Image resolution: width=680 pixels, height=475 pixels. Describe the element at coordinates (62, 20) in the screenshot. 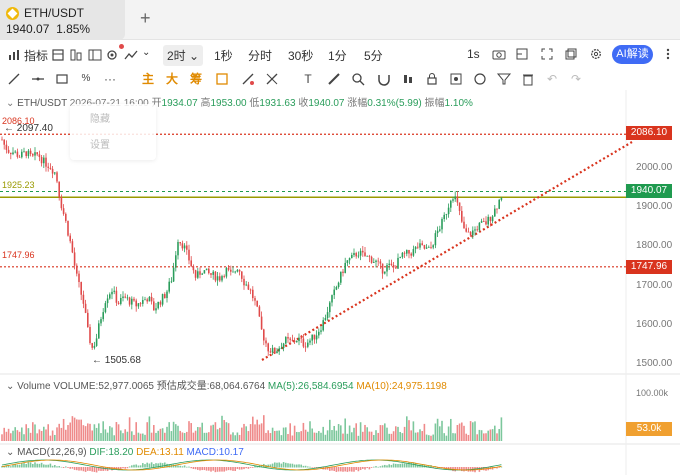

I see `symbol-tab: ETH/USDT 1940.07 1.85%` at that location.